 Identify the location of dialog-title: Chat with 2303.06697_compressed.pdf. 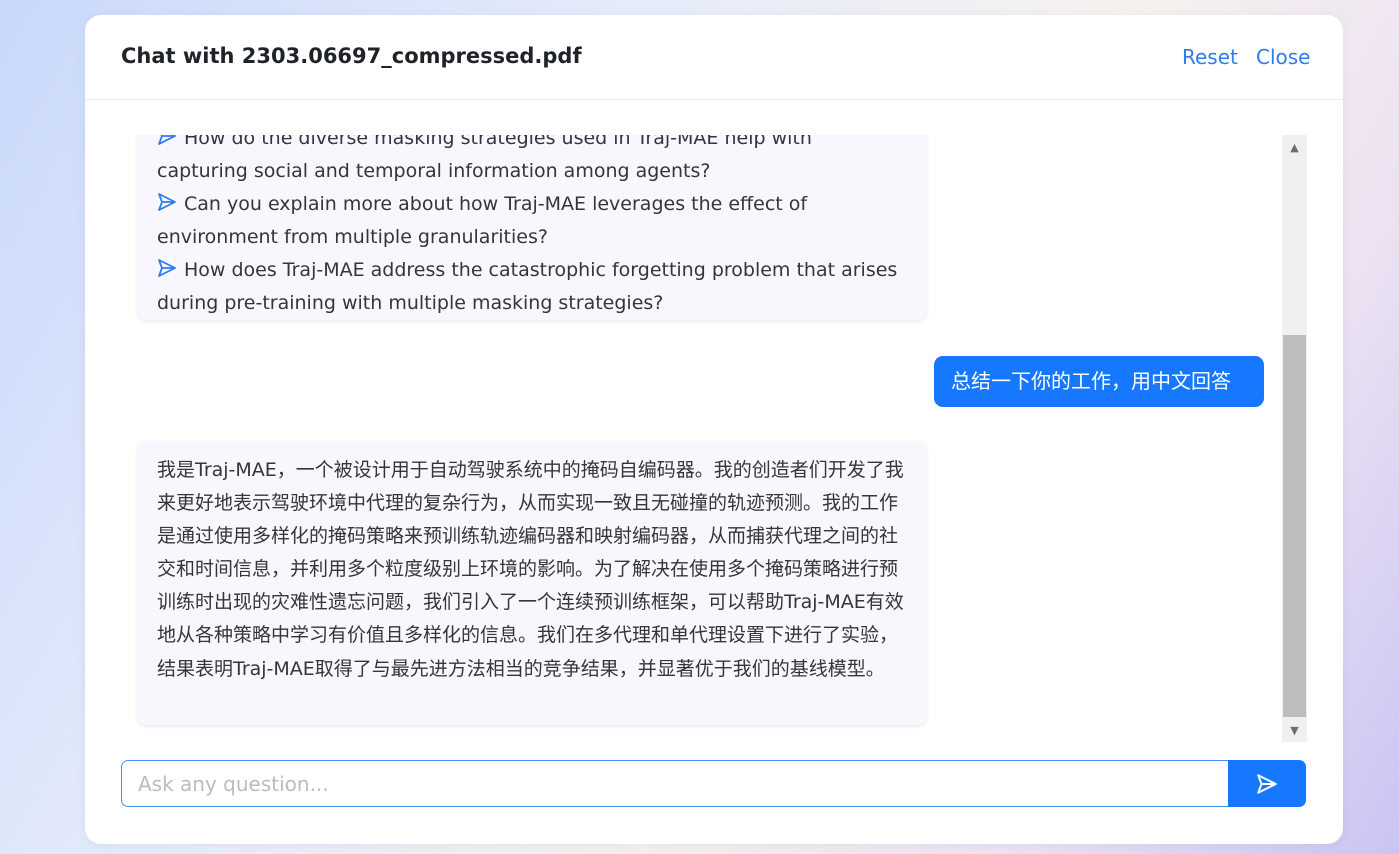
(351, 56).